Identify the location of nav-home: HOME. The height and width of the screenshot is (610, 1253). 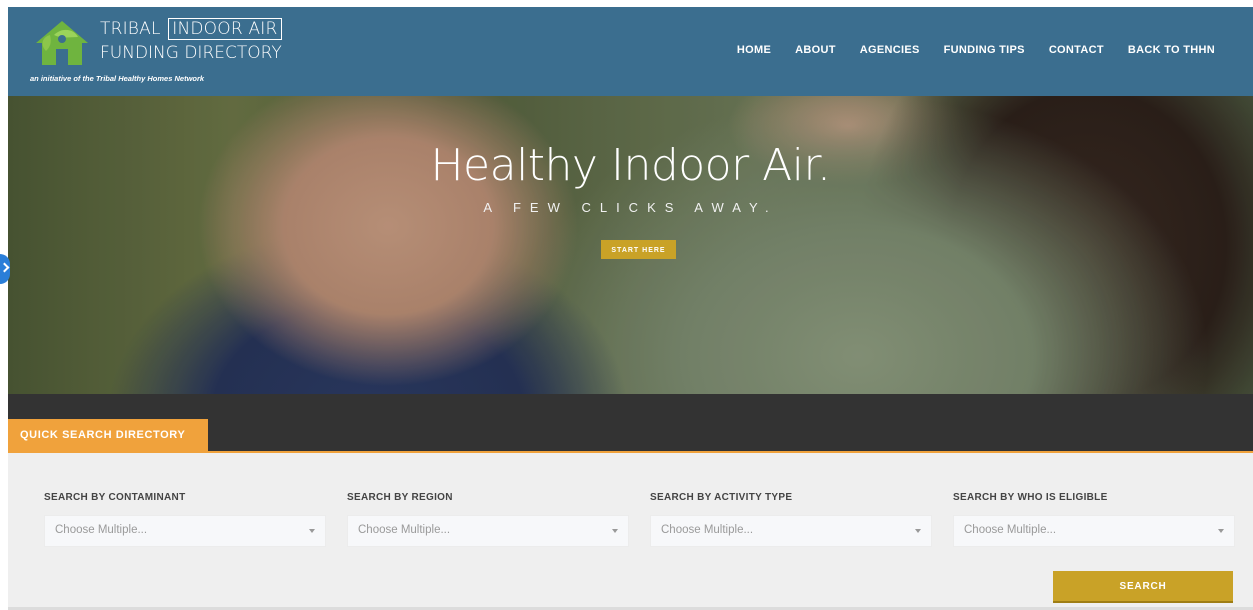
(754, 50).